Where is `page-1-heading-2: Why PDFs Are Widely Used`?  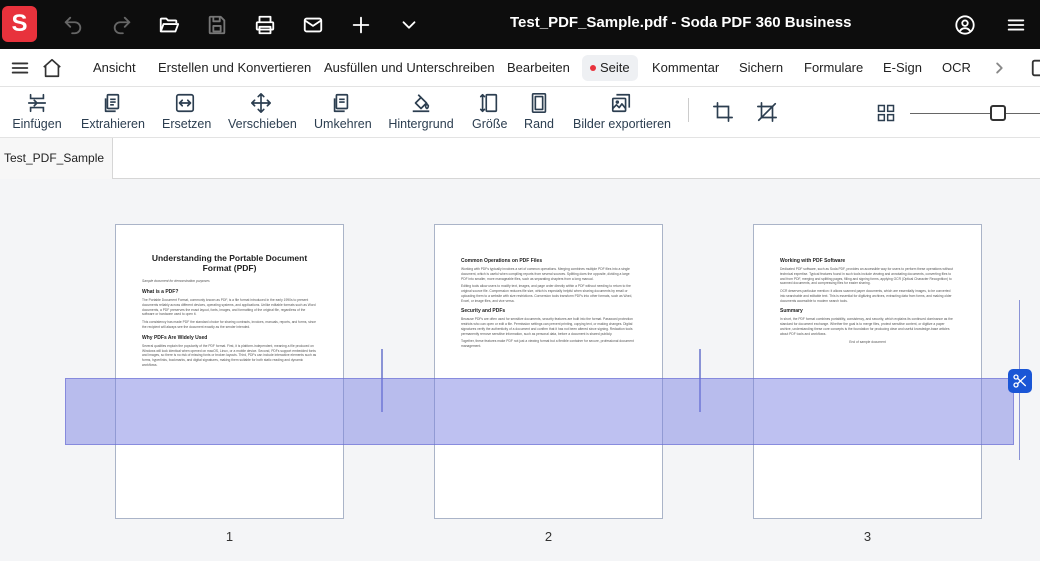 page-1-heading-2: Why PDFs Are Widely Used is located at coordinates (175, 337).